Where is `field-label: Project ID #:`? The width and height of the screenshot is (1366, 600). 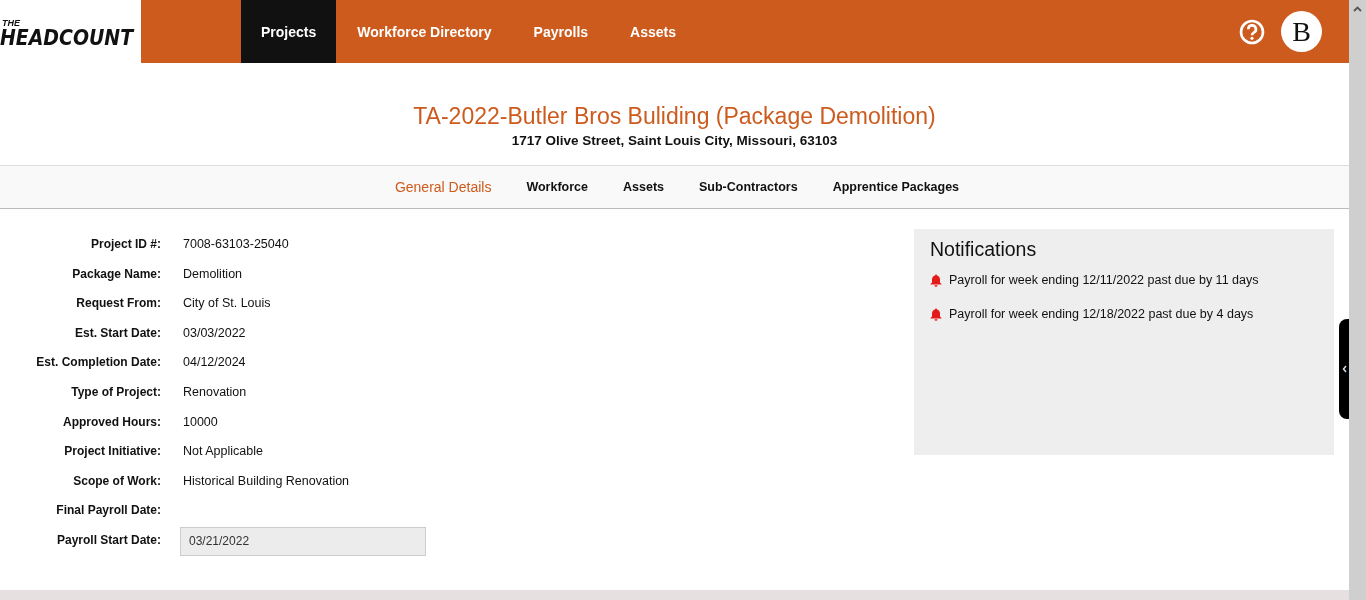 field-label: Project ID #: is located at coordinates (125, 243).